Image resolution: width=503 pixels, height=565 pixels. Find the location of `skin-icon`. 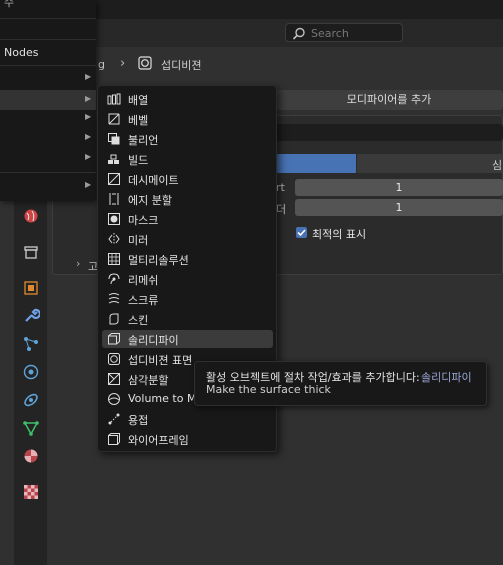

skin-icon is located at coordinates (114, 319).